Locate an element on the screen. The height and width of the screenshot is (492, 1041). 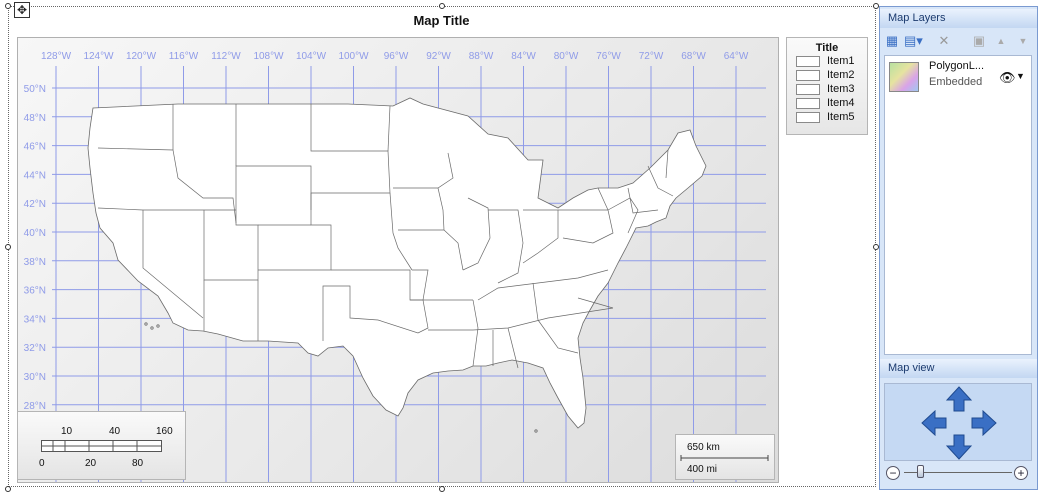
latitude-label: 38°N is located at coordinates (35, 262).